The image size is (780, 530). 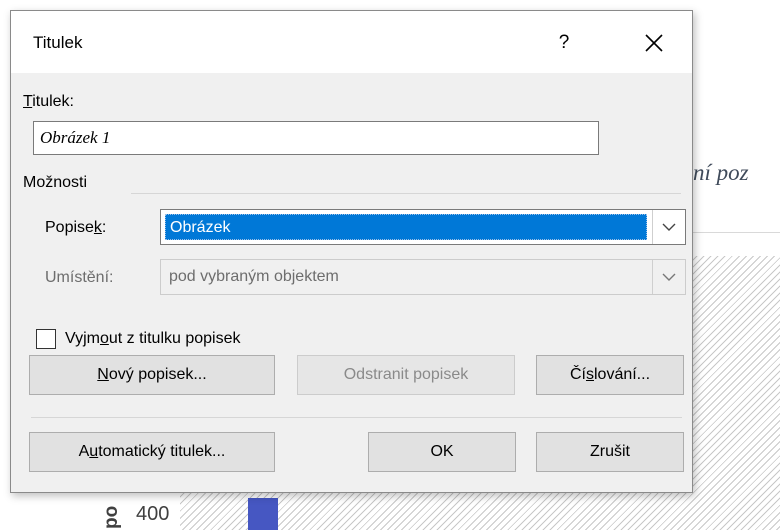 I want to click on label-field-text: Popise, so click(x=69, y=227).